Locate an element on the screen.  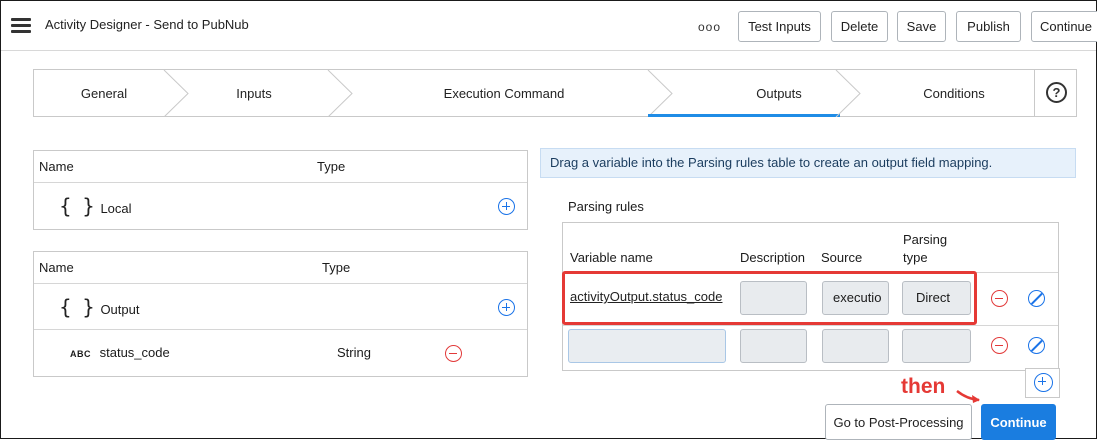
column-header-type: type is located at coordinates (915, 257).